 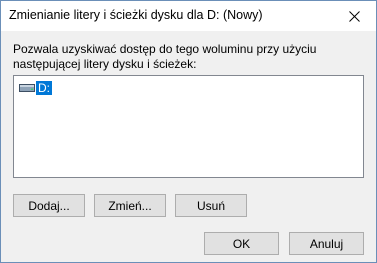 I want to click on ok-button: OK, so click(x=241, y=243).